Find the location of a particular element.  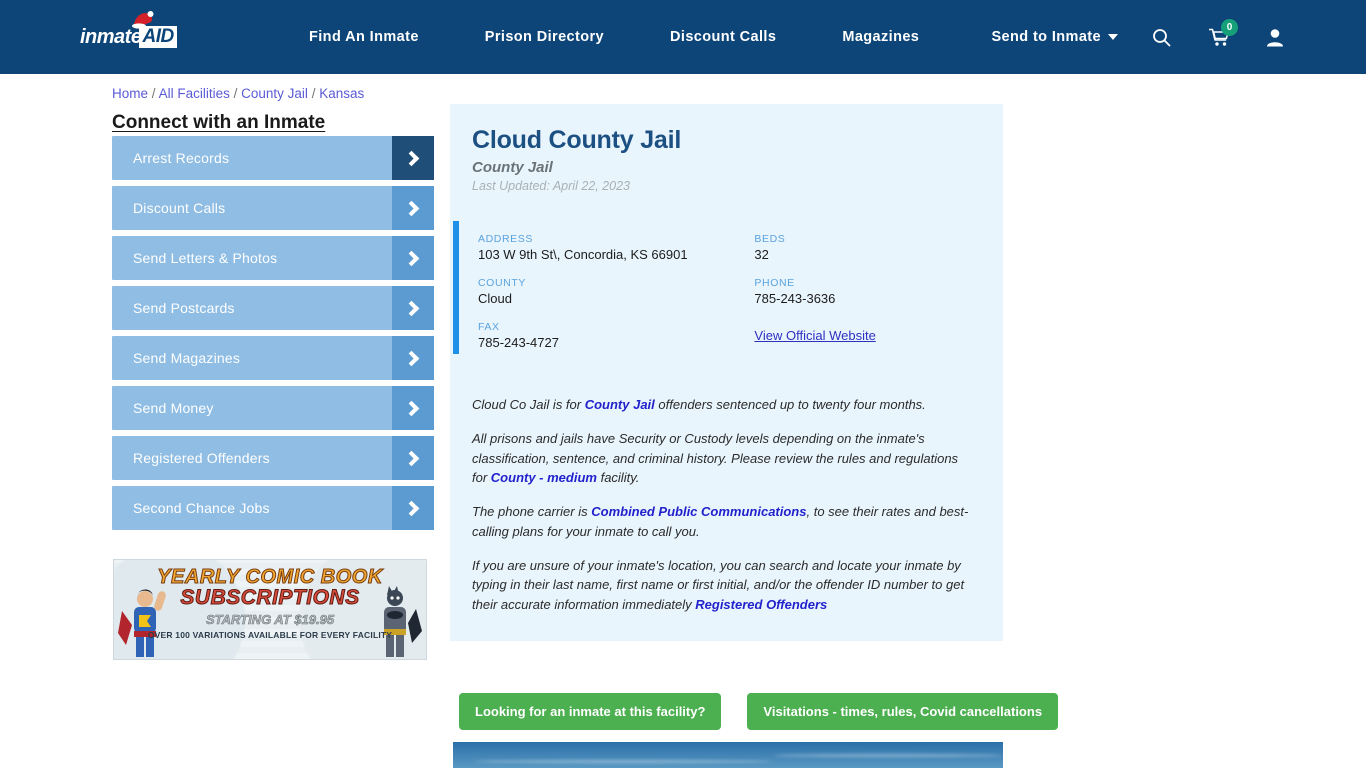

logo-text-aid: AID is located at coordinates (158, 37).